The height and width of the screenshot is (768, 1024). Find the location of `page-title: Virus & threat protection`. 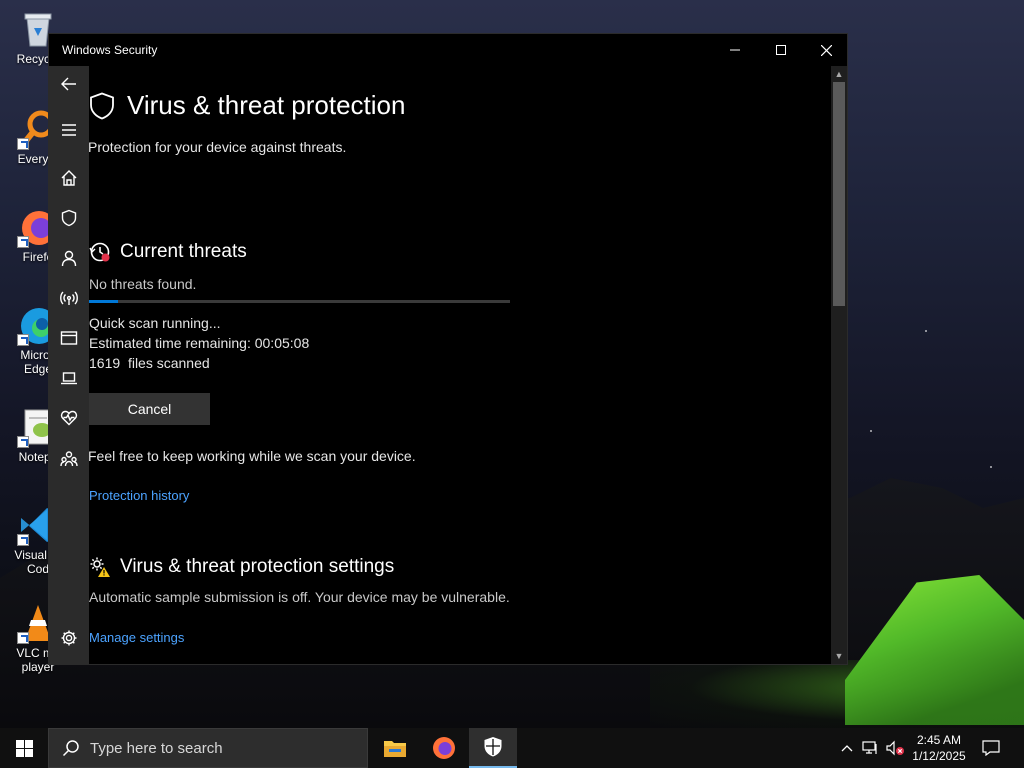

page-title: Virus & threat protection is located at coordinates (266, 105).